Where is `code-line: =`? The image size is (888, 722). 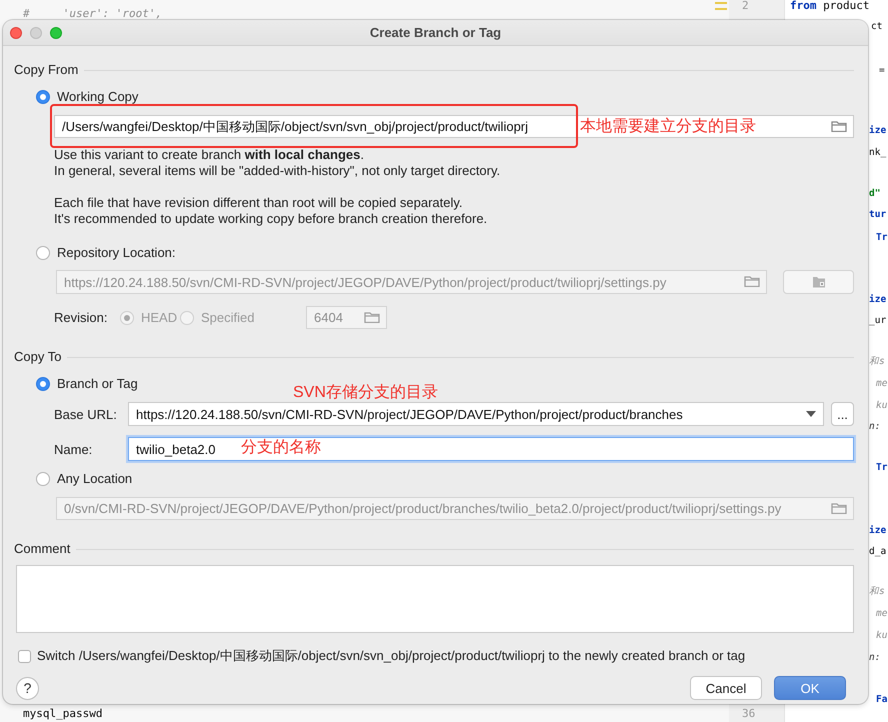
code-line: = is located at coordinates (882, 70).